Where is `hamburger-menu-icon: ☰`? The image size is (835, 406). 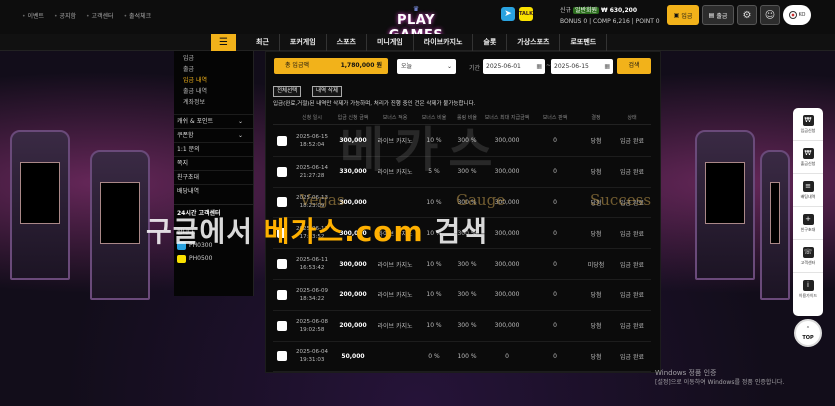 hamburger-menu-icon: ☰ is located at coordinates (223, 42).